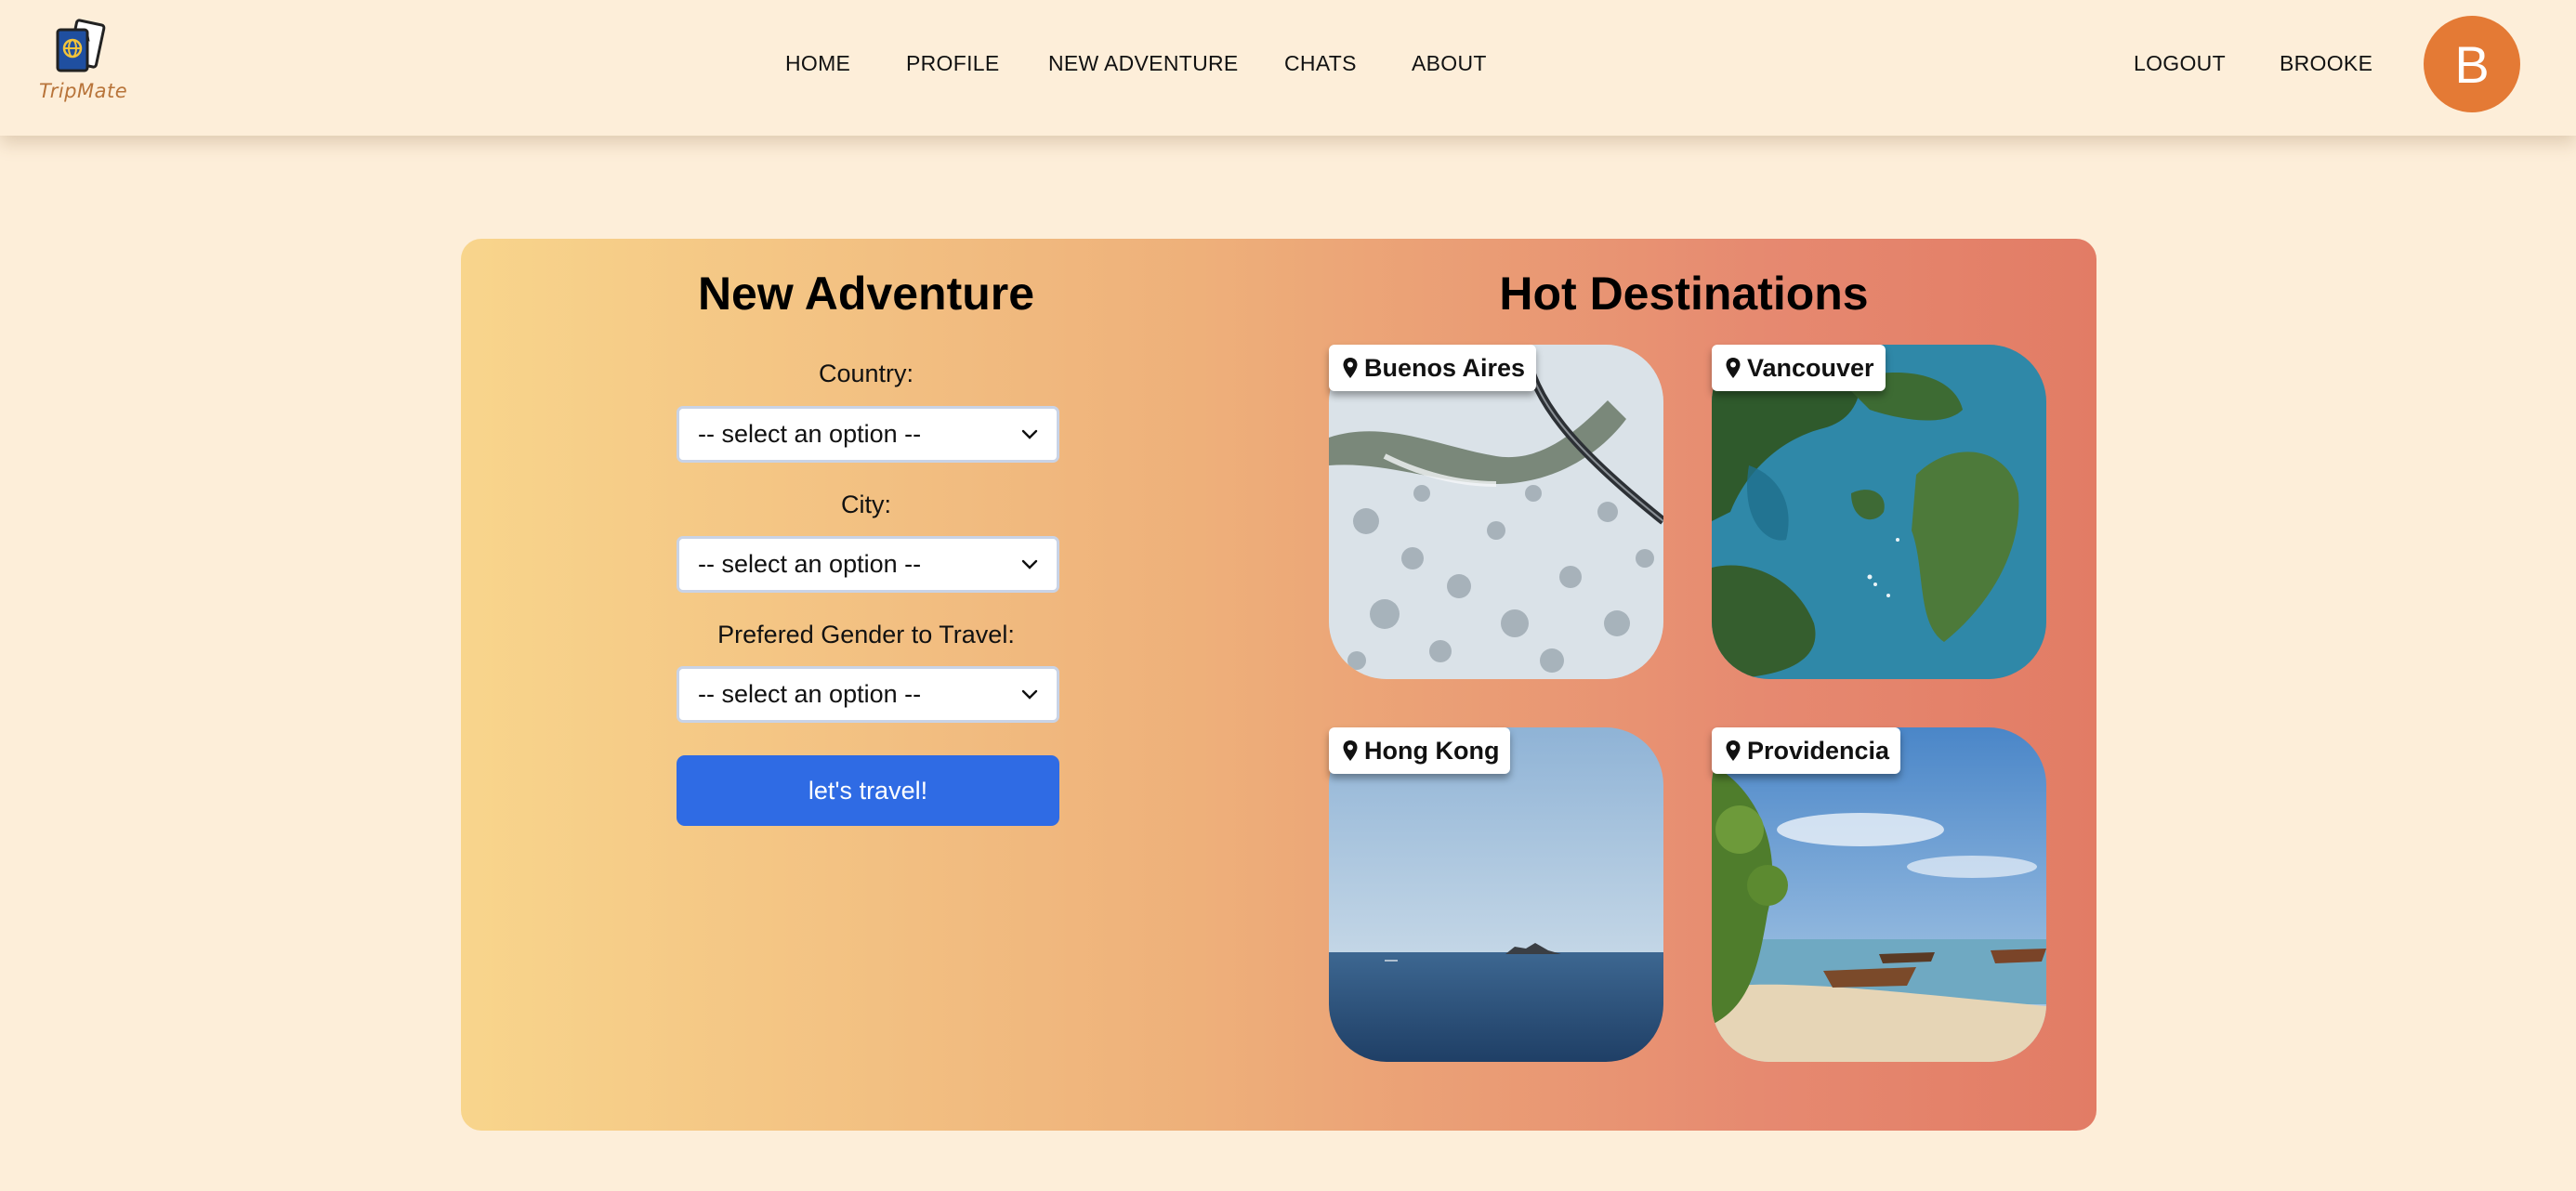 The height and width of the screenshot is (1191, 2576). What do you see at coordinates (866, 294) in the screenshot?
I see `form-title: New Adventure` at bounding box center [866, 294].